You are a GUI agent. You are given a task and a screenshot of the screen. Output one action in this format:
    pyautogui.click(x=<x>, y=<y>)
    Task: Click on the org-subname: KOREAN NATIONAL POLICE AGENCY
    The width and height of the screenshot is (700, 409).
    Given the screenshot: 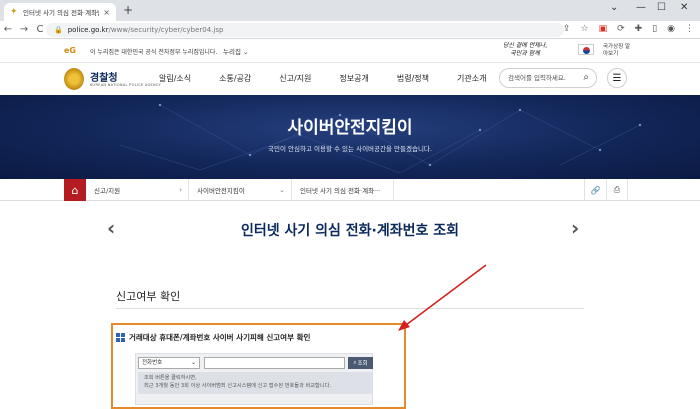 What is the action you would take?
    pyautogui.click(x=126, y=85)
    